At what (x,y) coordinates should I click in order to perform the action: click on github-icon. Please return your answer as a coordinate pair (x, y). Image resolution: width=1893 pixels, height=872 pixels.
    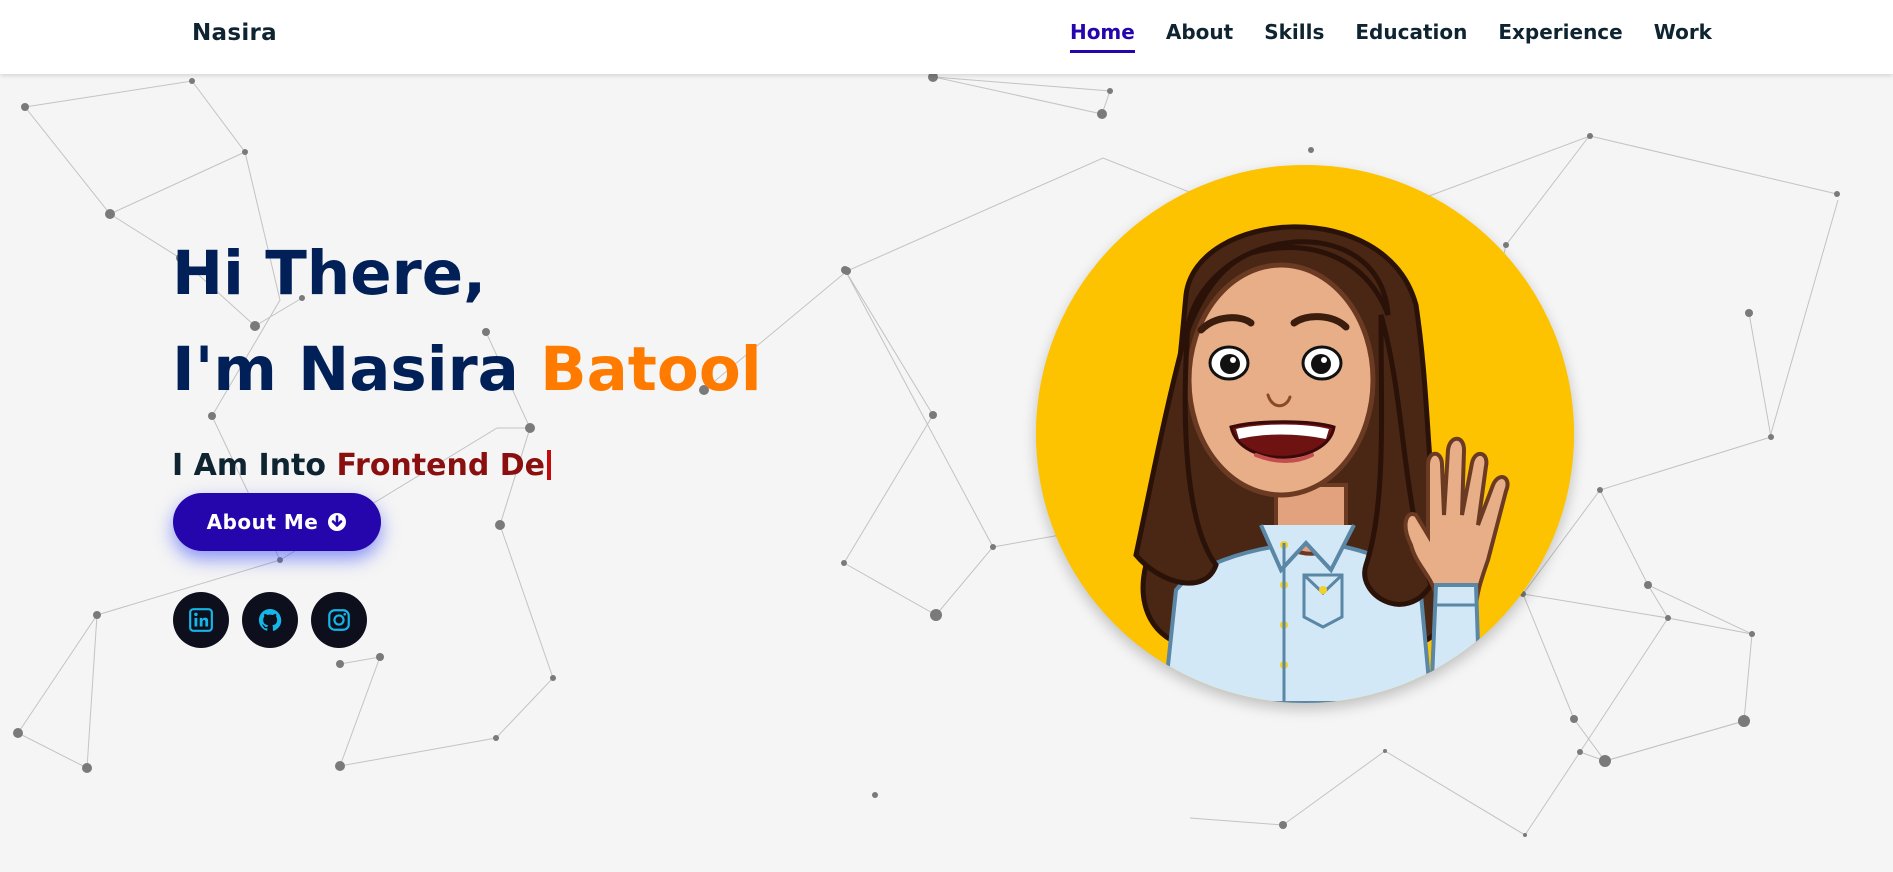
    Looking at the image, I should click on (270, 619).